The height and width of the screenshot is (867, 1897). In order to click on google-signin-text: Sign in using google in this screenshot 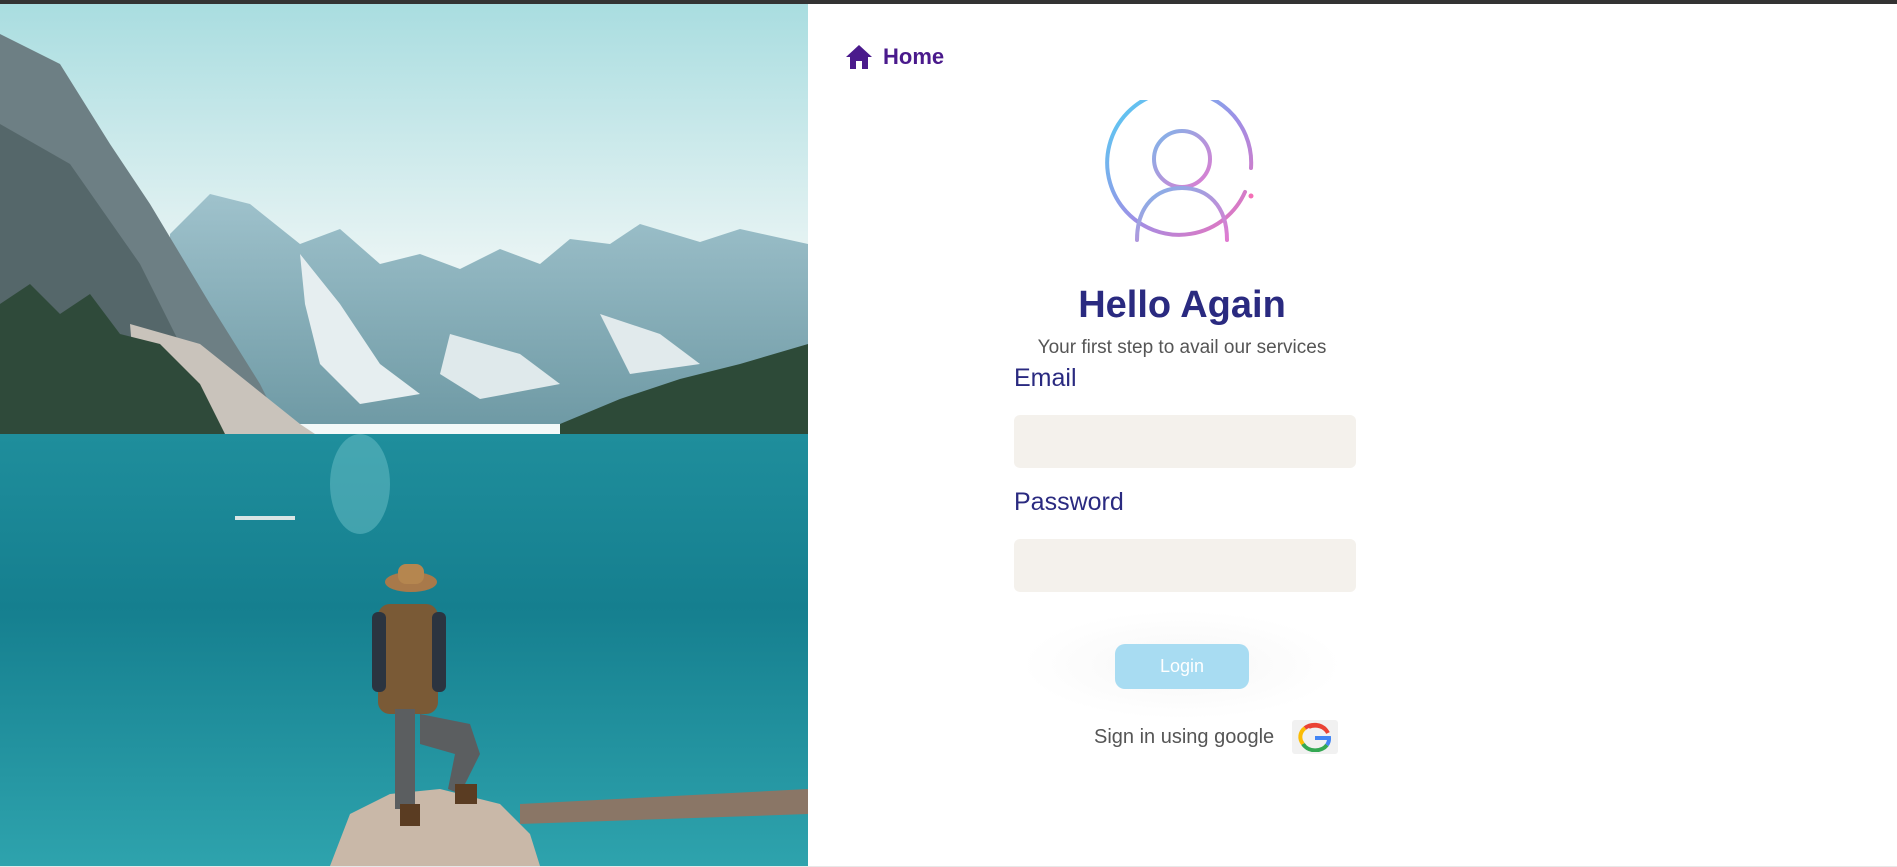, I will do `click(1184, 736)`.